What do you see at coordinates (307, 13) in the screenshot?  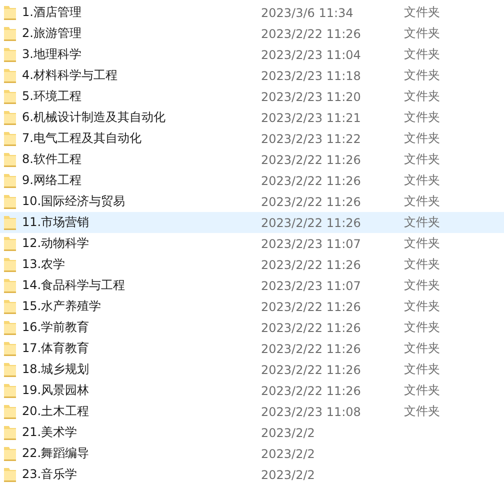 I see `modified-date: 2023/3/6 11:34` at bounding box center [307, 13].